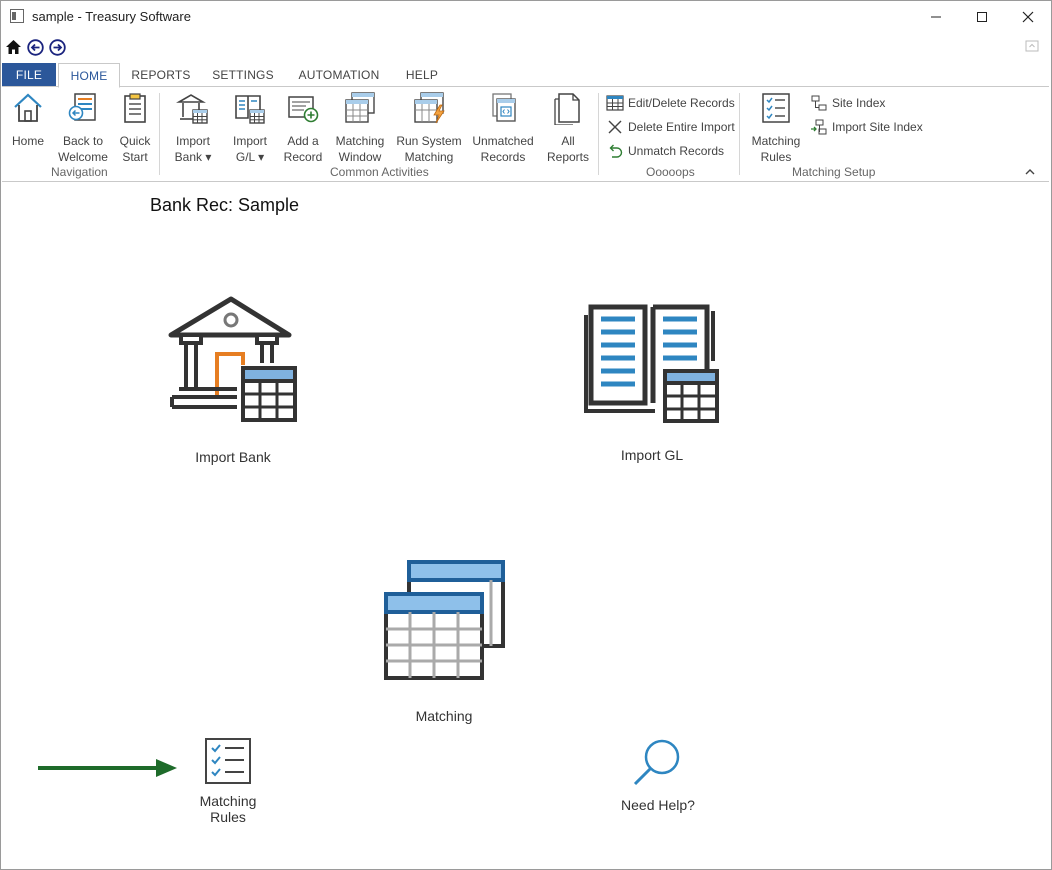 This screenshot has width=1052, height=870. Describe the element at coordinates (859, 103) in the screenshot. I see `site-index-label: Site Index` at that location.